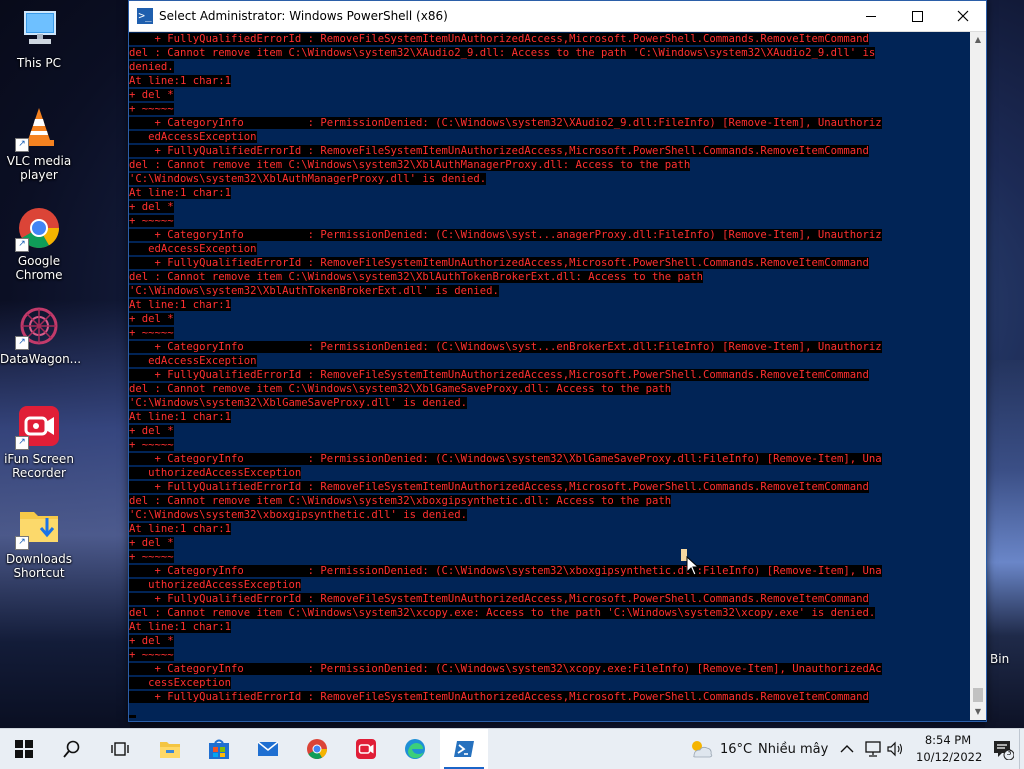 The width and height of the screenshot is (1024, 769). Describe the element at coordinates (871, 16) in the screenshot. I see `minimize-button` at that location.